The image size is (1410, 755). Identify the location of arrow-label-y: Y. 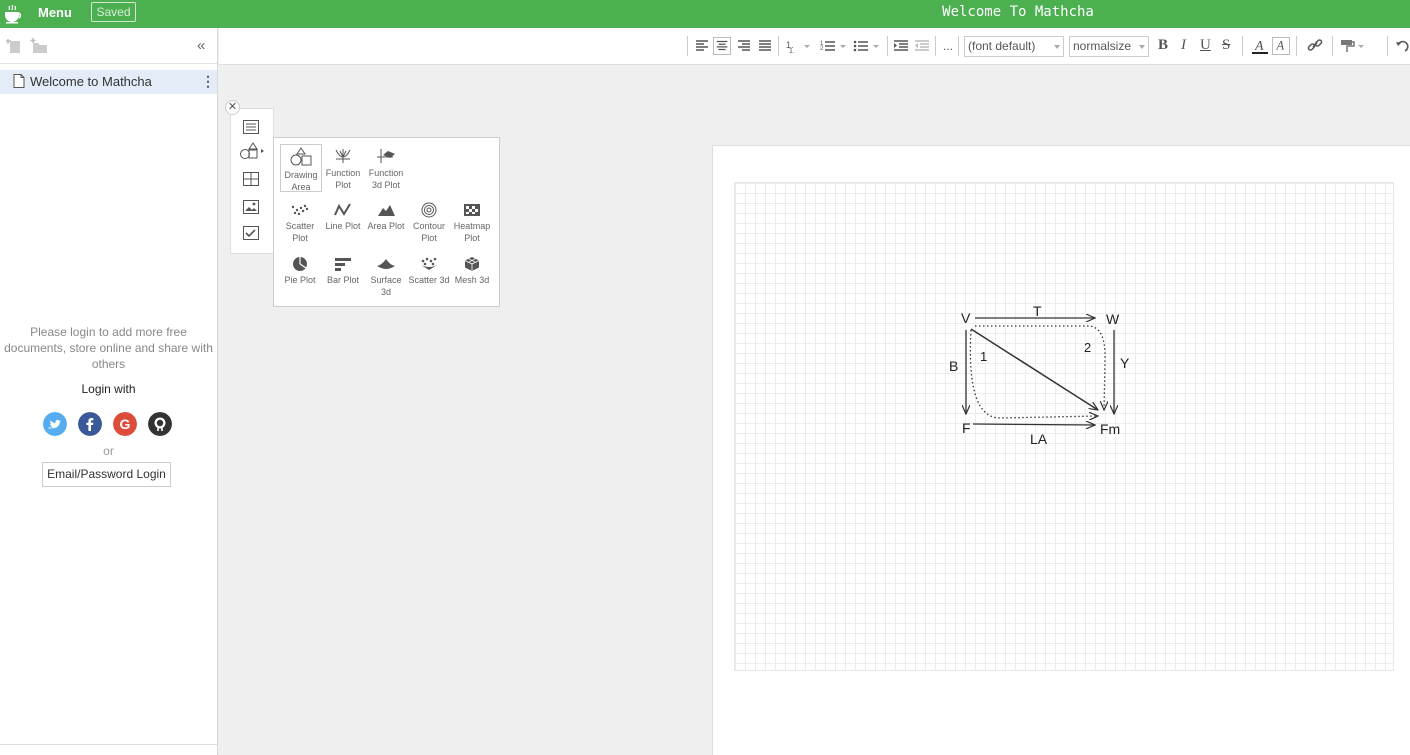
(1124, 363).